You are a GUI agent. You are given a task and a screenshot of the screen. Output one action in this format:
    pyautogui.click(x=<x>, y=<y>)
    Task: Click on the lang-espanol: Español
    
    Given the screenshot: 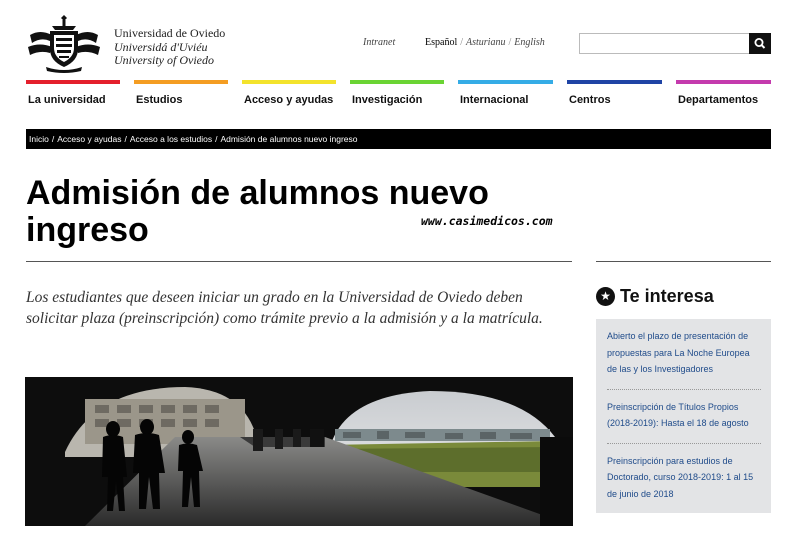 What is the action you would take?
    pyautogui.click(x=441, y=42)
    